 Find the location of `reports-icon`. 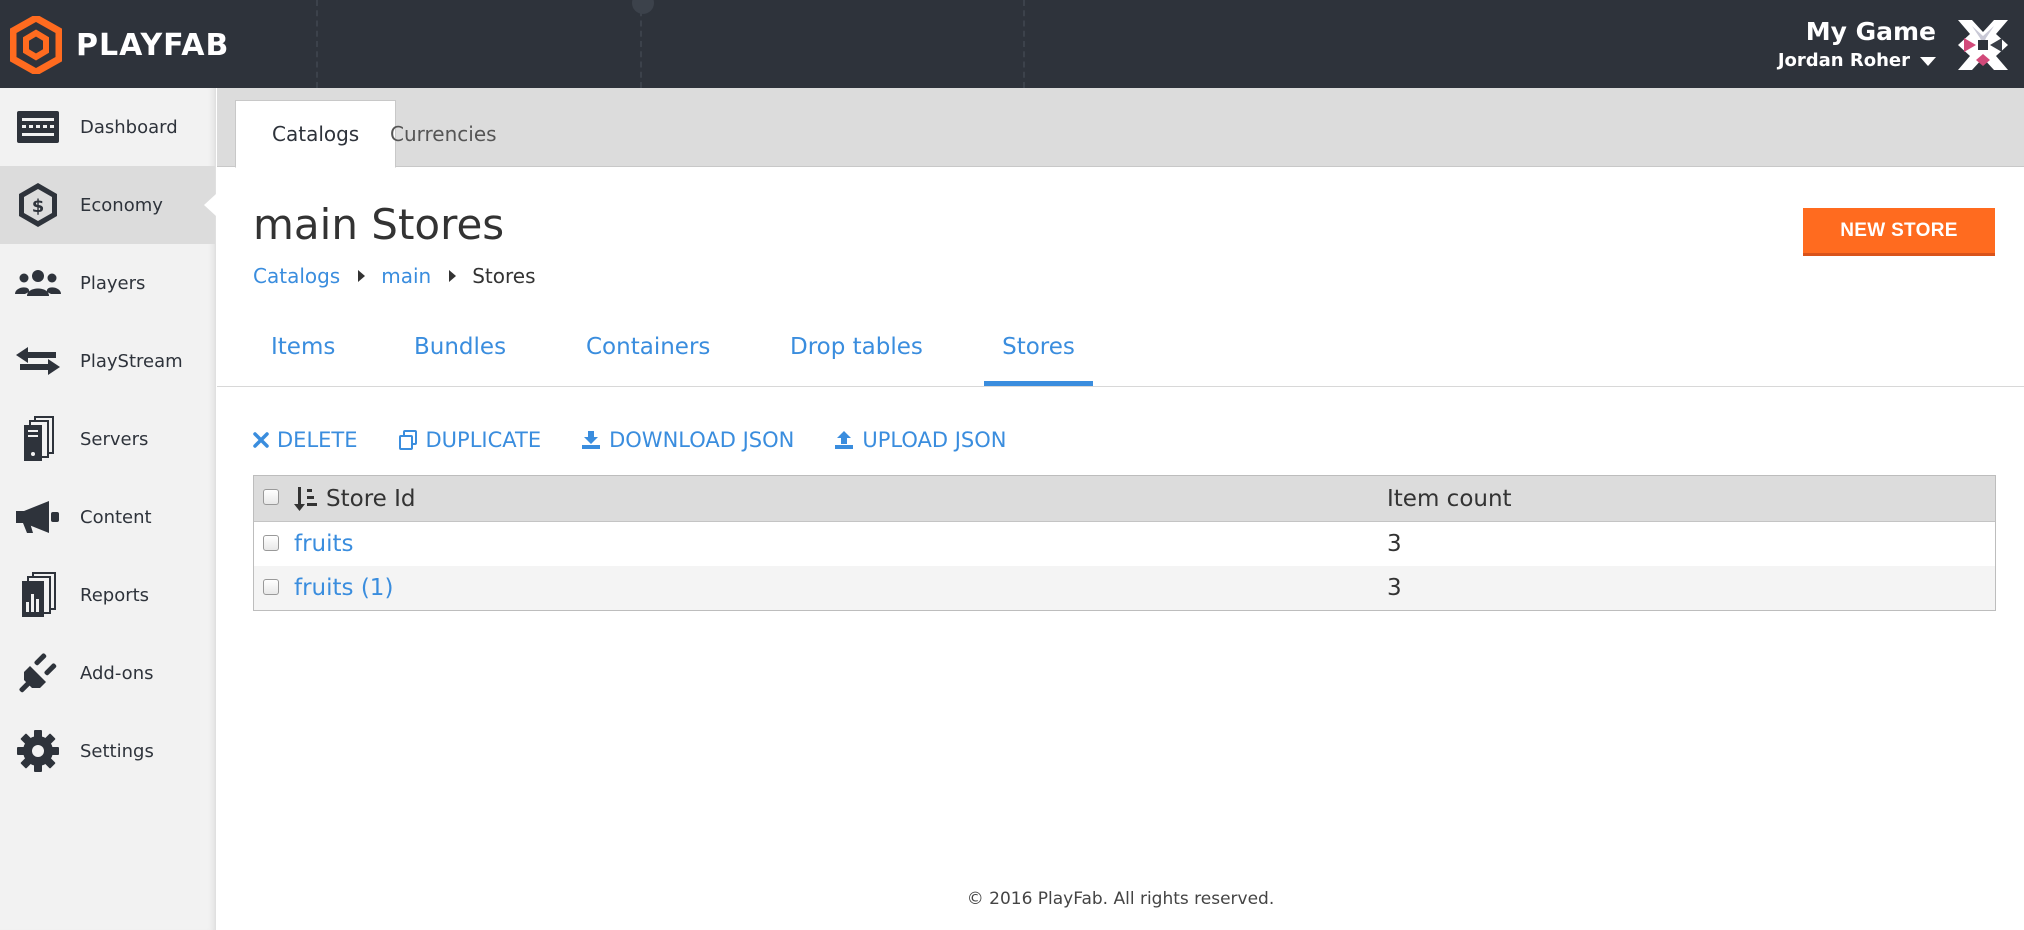

reports-icon is located at coordinates (38, 595).